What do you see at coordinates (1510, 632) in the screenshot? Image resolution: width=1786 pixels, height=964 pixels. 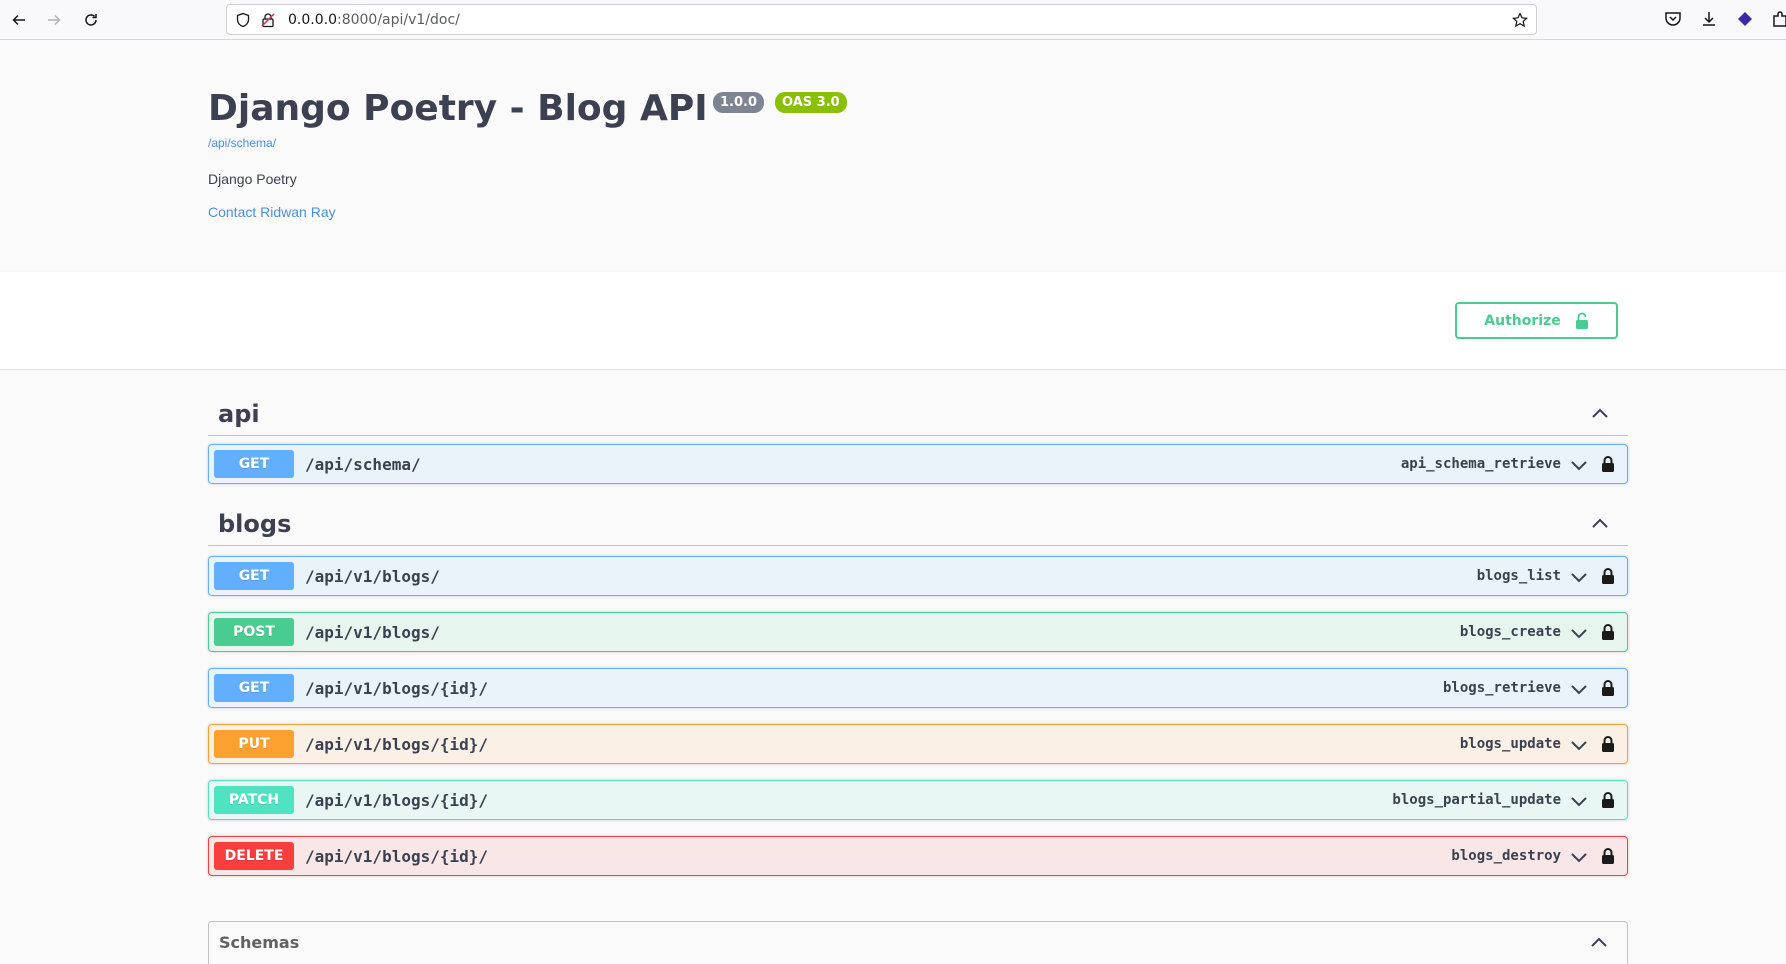 I see `operation-id: blogs_create` at bounding box center [1510, 632].